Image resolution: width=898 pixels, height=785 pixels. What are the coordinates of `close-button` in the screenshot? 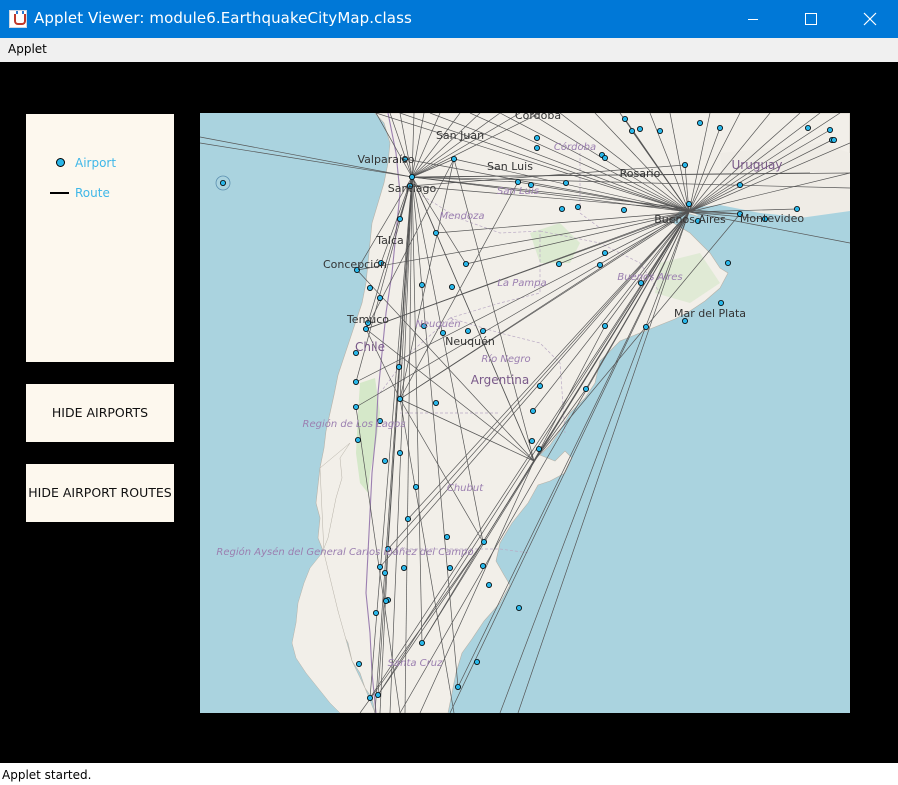 It's located at (869, 19).